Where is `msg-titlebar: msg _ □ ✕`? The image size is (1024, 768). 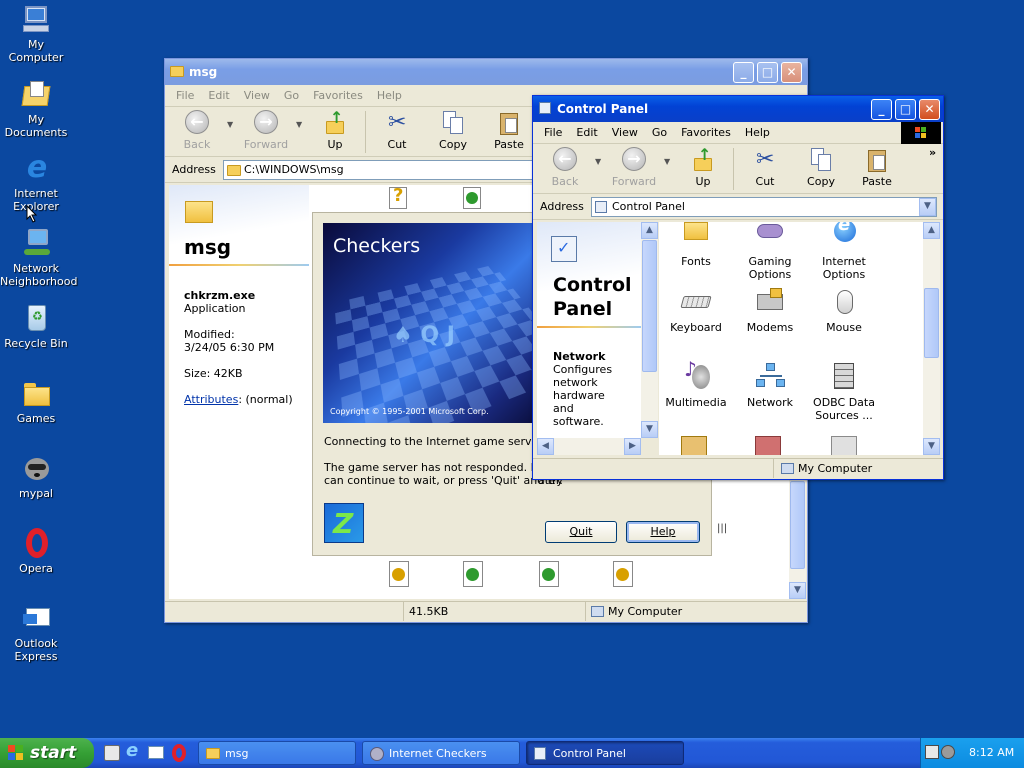 msg-titlebar: msg _ □ ✕ is located at coordinates (486, 72).